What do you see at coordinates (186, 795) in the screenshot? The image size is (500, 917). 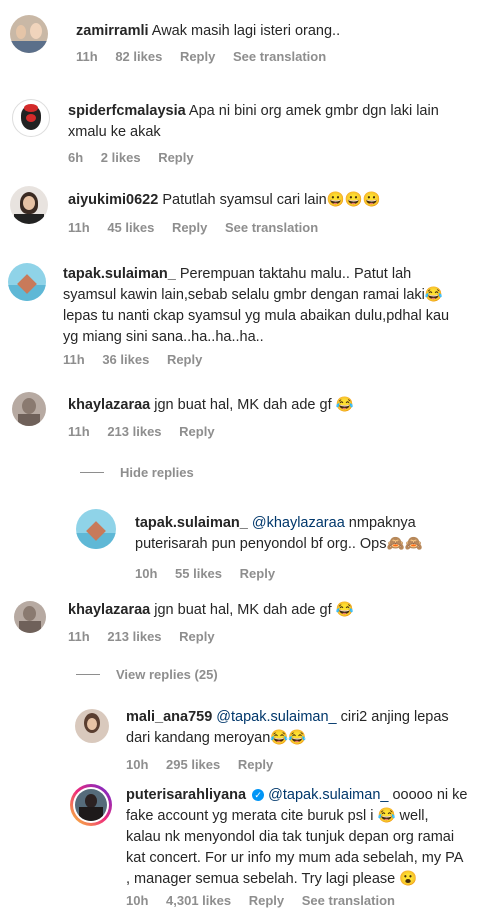 I see `comment-username: puterisarahliyana` at bounding box center [186, 795].